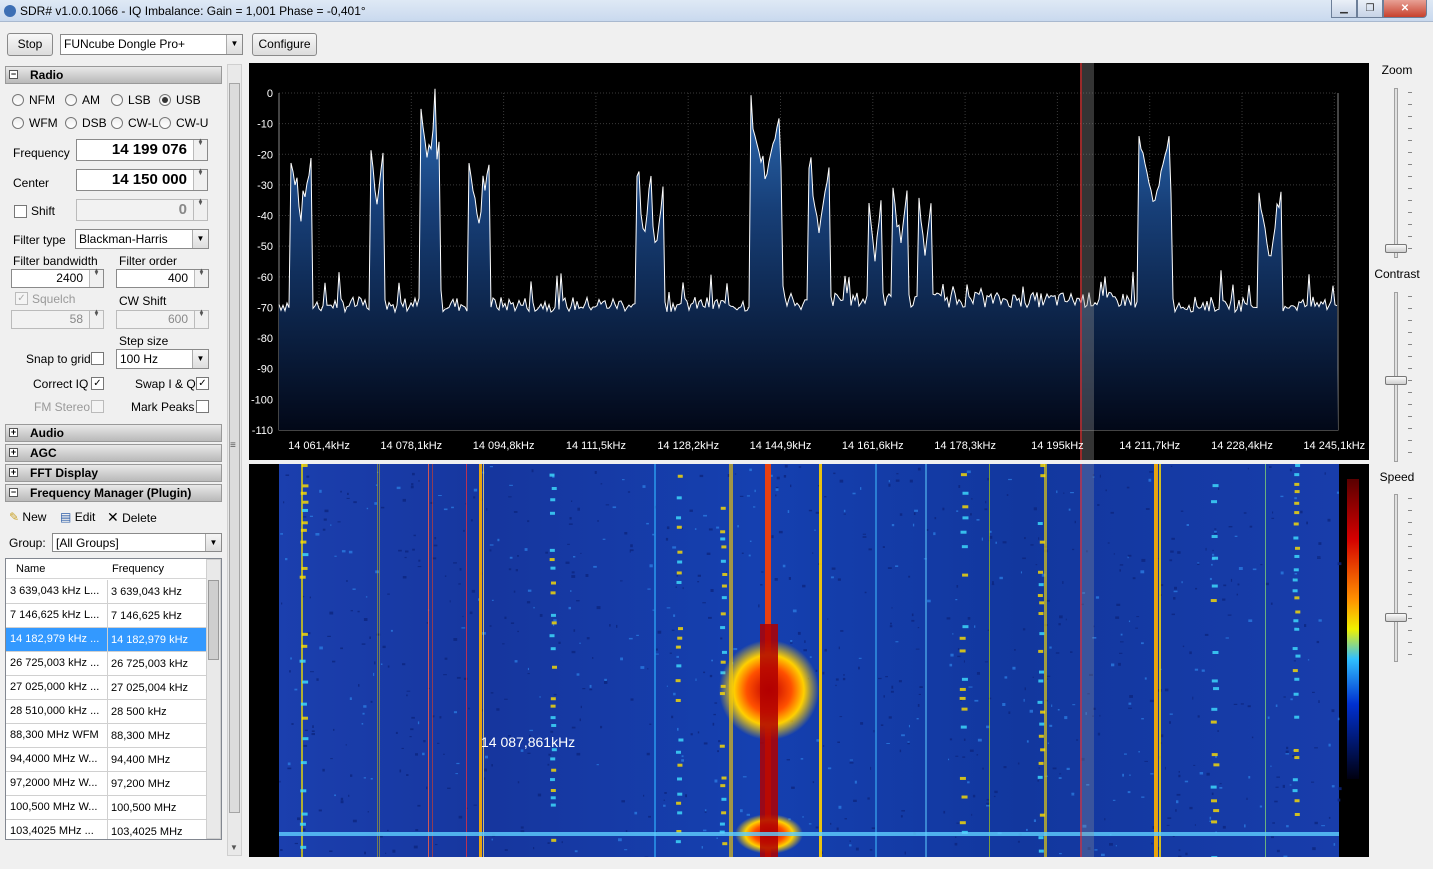 The width and height of the screenshot is (1433, 869). Describe the element at coordinates (106, 616) in the screenshot. I see `table-row: 7 146,625 kHz L... 7 146,625 kHz` at that location.